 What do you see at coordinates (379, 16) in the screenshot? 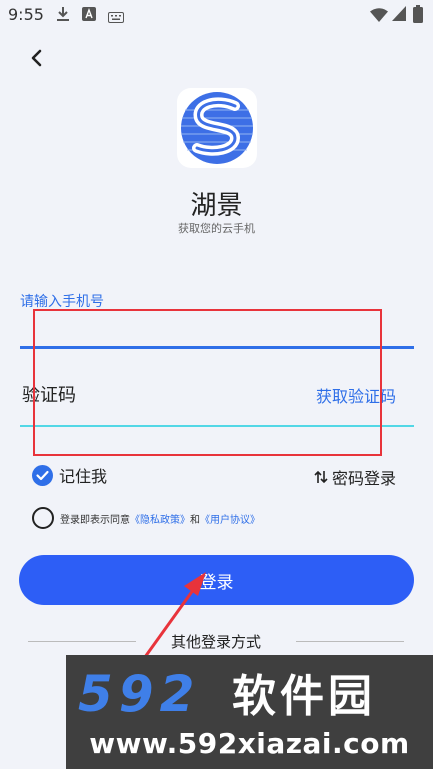
I see `wifi-icon` at bounding box center [379, 16].